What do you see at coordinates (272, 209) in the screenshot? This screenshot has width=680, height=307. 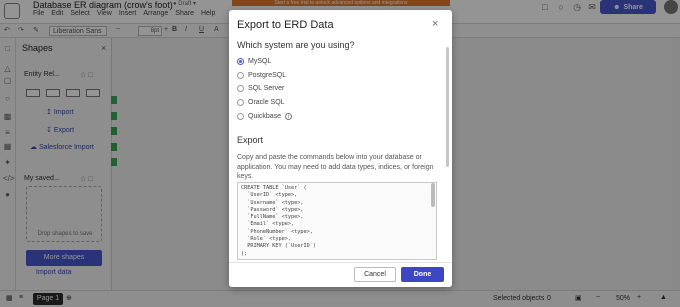 I see `code-line: `Password` <type>,` at bounding box center [272, 209].